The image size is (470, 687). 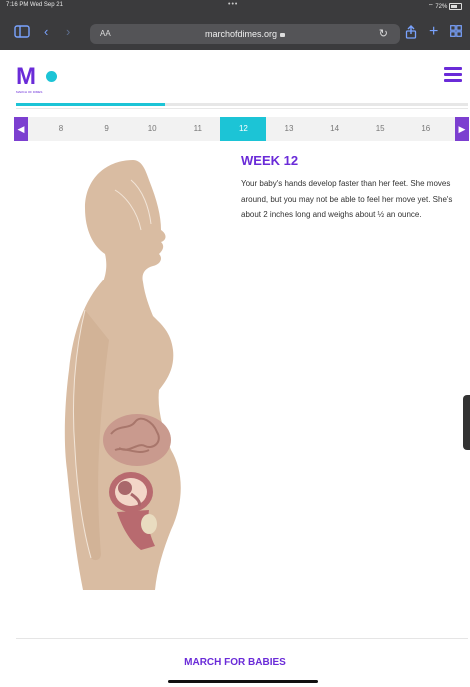 What do you see at coordinates (289, 129) in the screenshot?
I see `week-item-13: 13` at bounding box center [289, 129].